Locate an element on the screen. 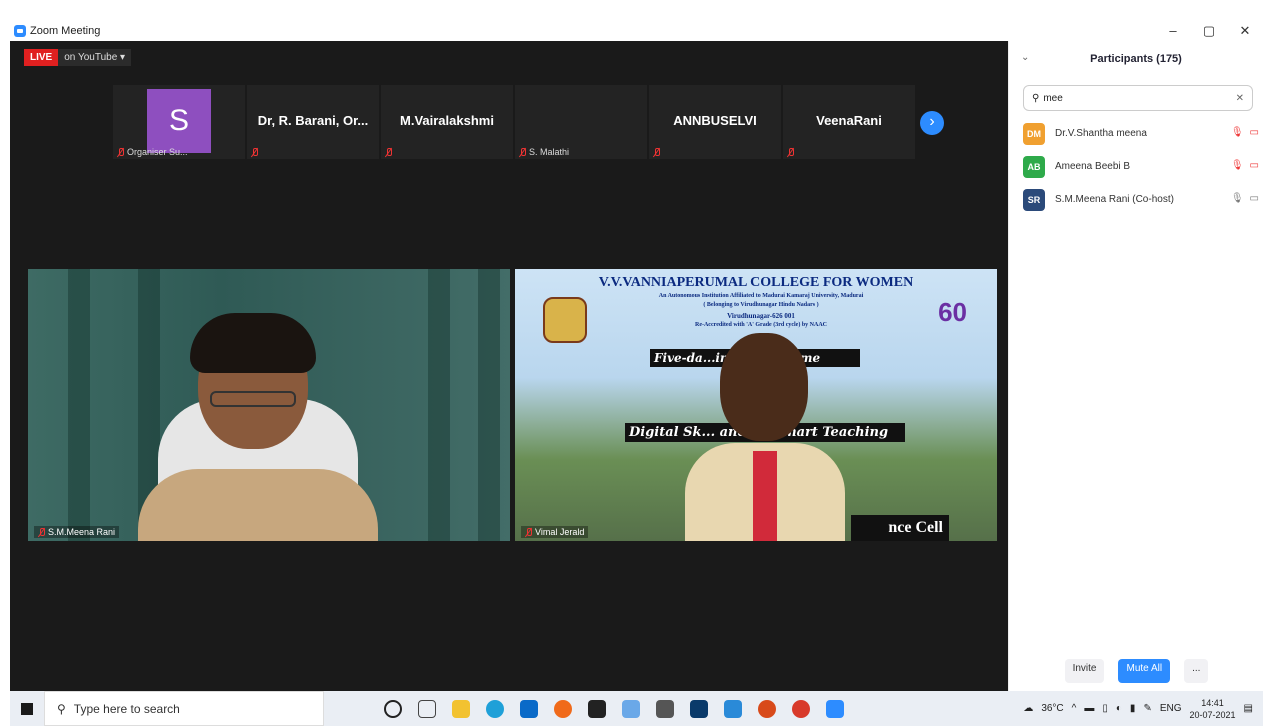 The image size is (1263, 726). thumbnail-name: M.Vairalakshmi is located at coordinates (447, 120).